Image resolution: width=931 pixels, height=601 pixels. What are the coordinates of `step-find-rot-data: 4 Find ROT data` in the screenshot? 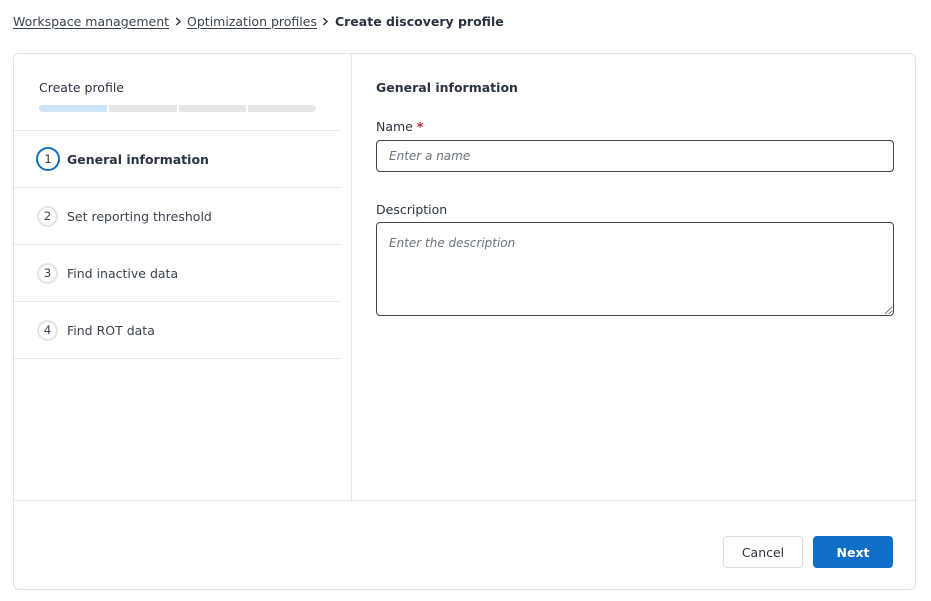 It's located at (177, 330).